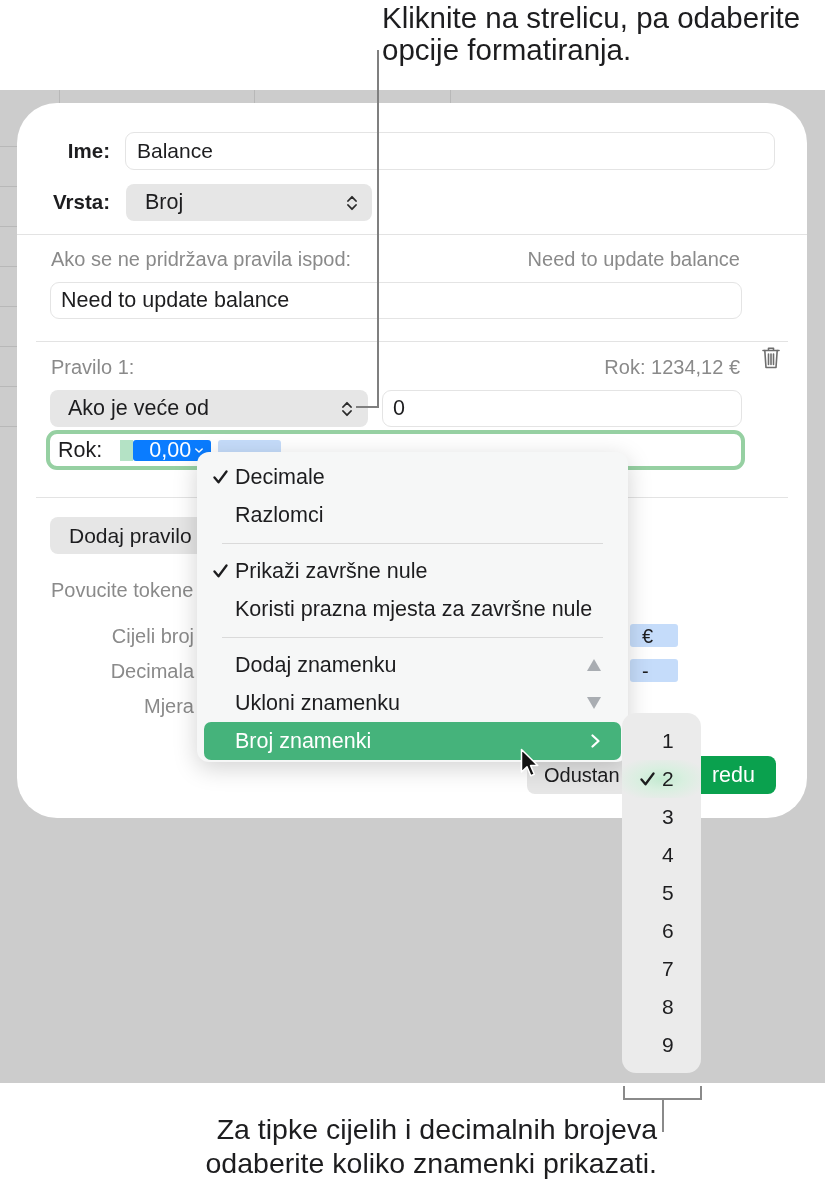 This screenshot has width=827, height=1186. I want to click on menu-item: Koristi prazna mjesta za završne nule, so click(412, 609).